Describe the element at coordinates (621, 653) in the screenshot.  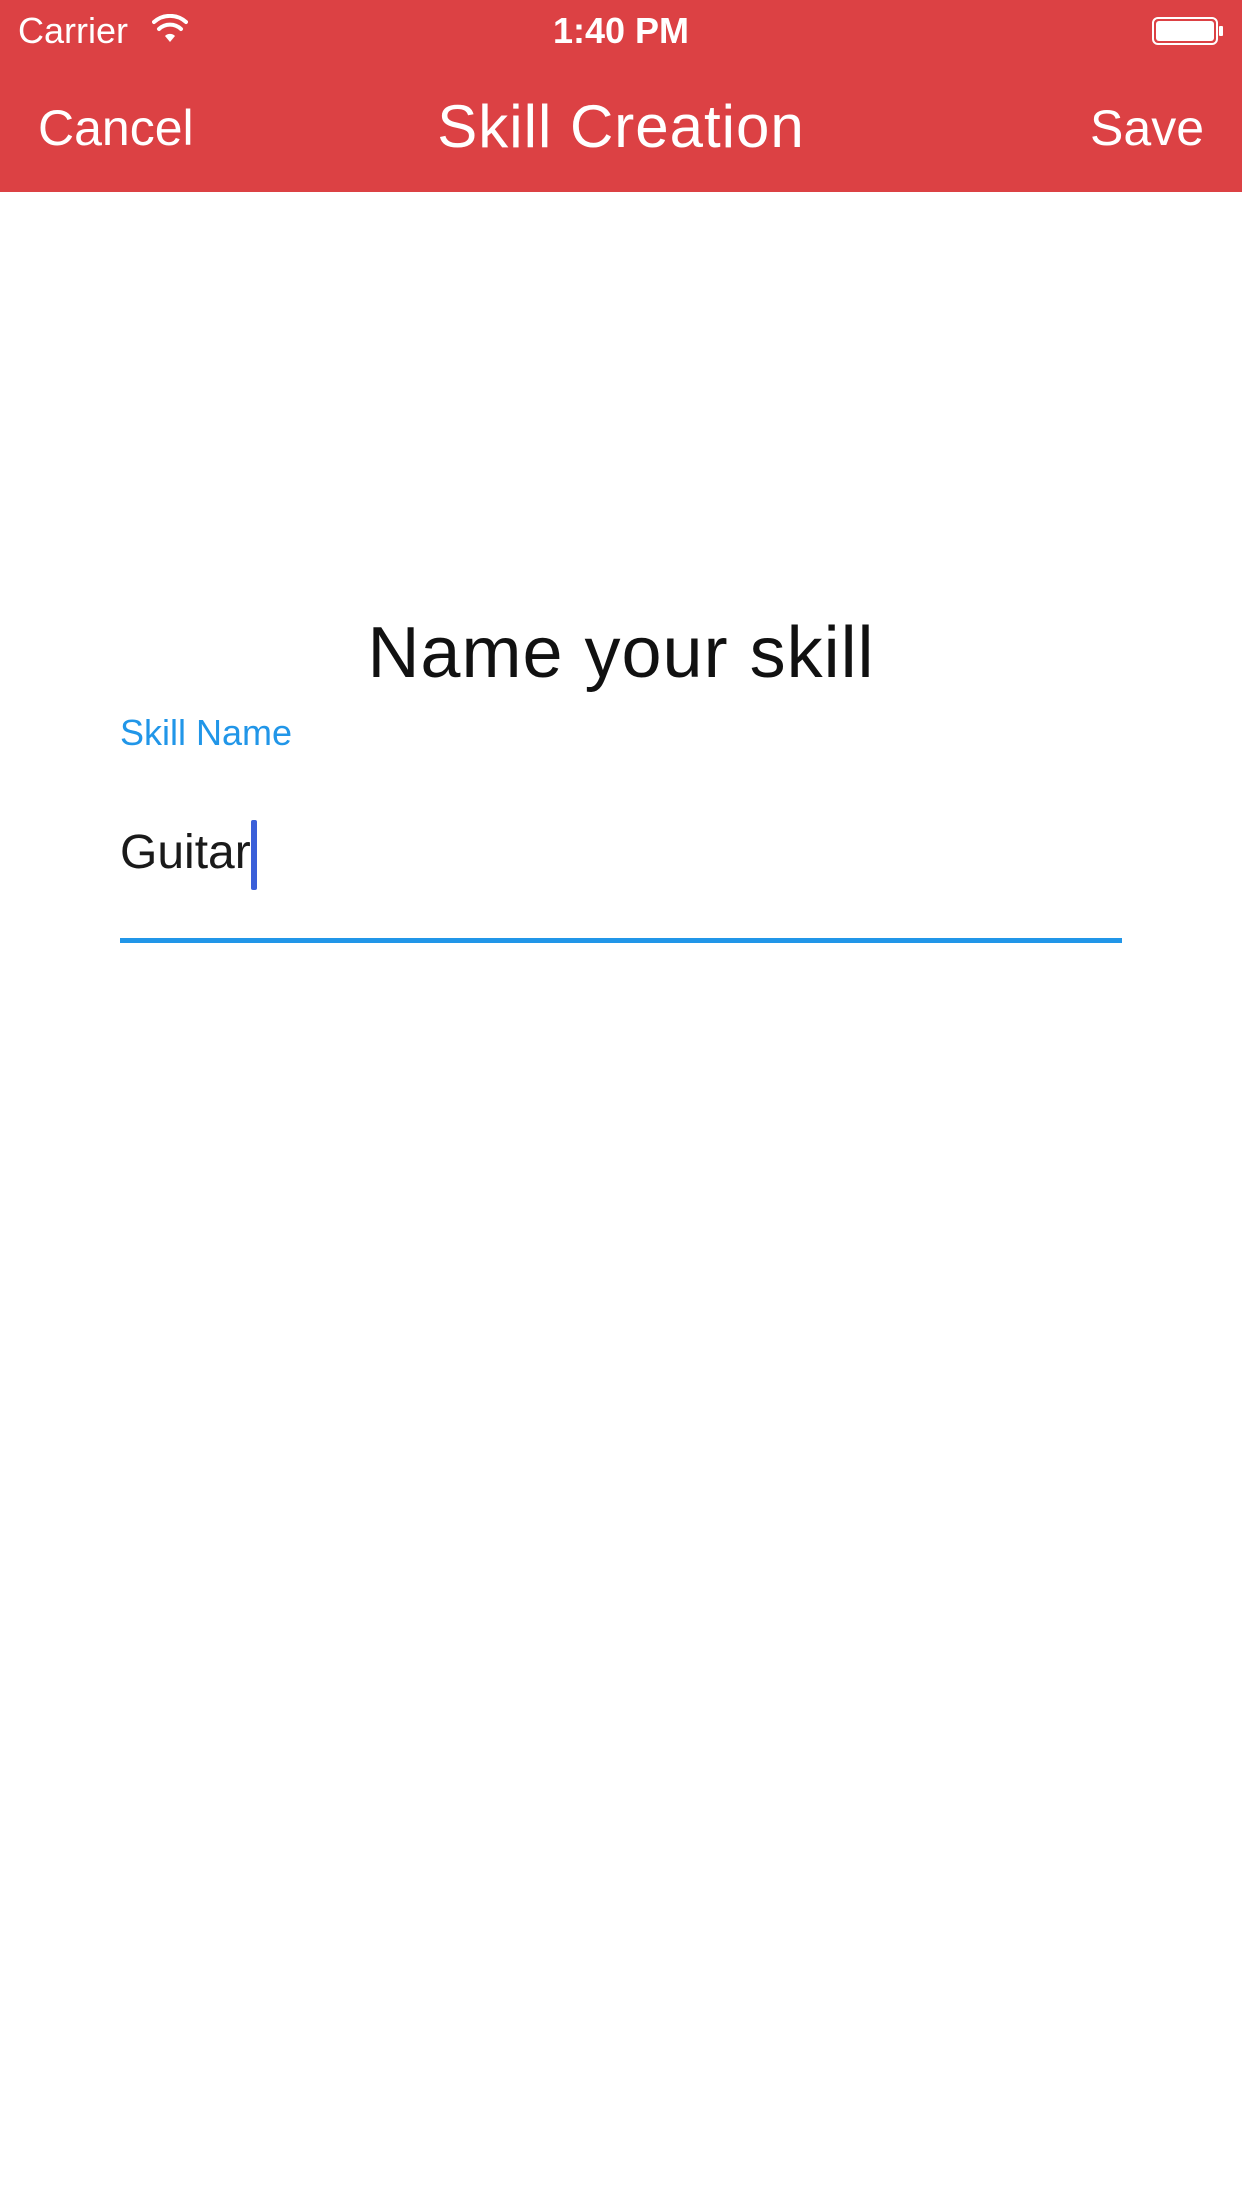
I see `prompt-heading: Name your skill` at that location.